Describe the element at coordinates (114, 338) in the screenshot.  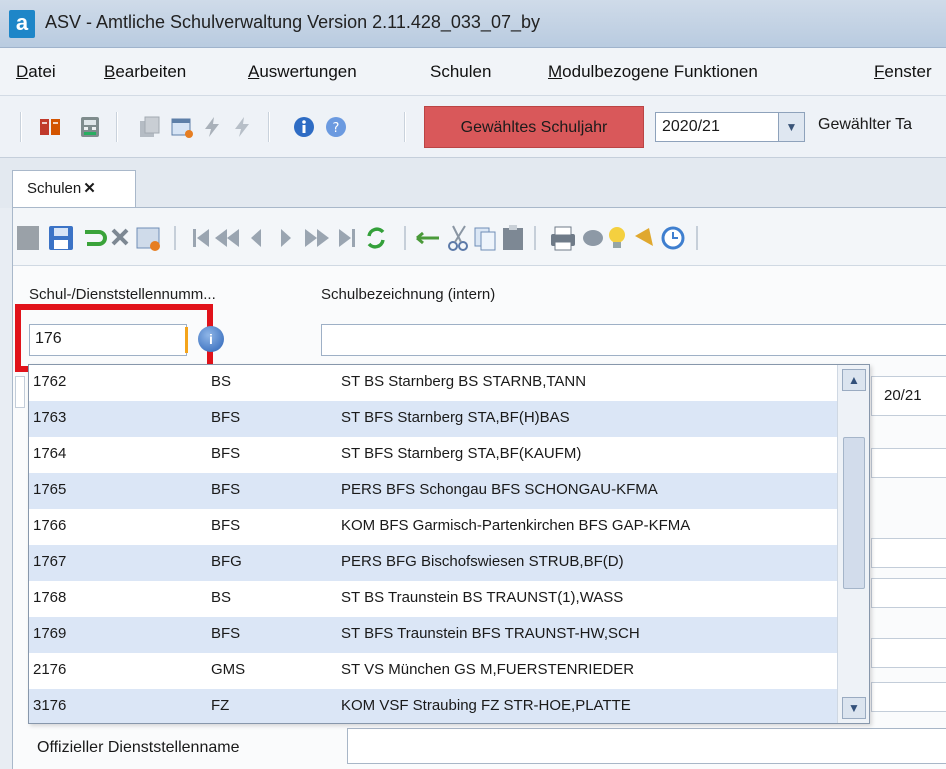
I see `highlight-annotation` at that location.